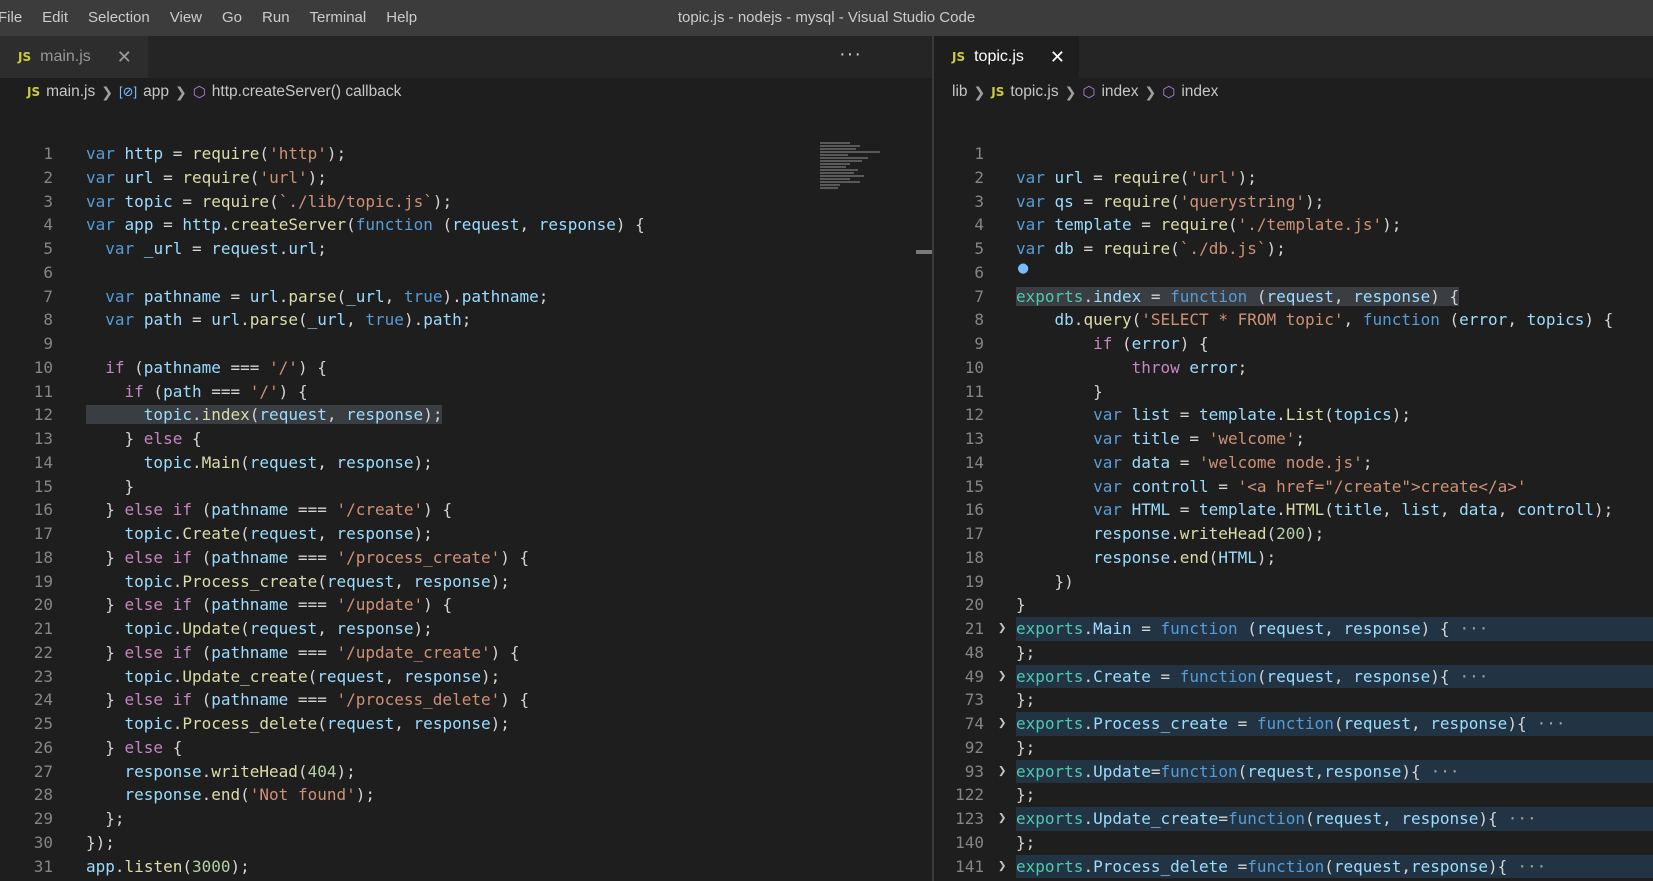 This screenshot has width=1653, height=881. I want to click on code-text: var url = require('url');, so click(1136, 177).